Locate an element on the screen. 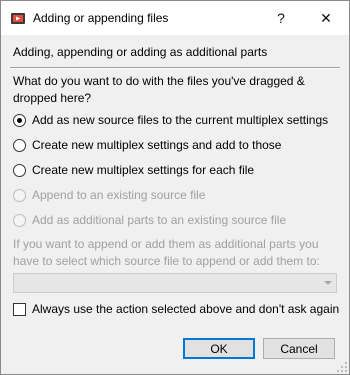  close-icon: ✕ is located at coordinates (326, 17).